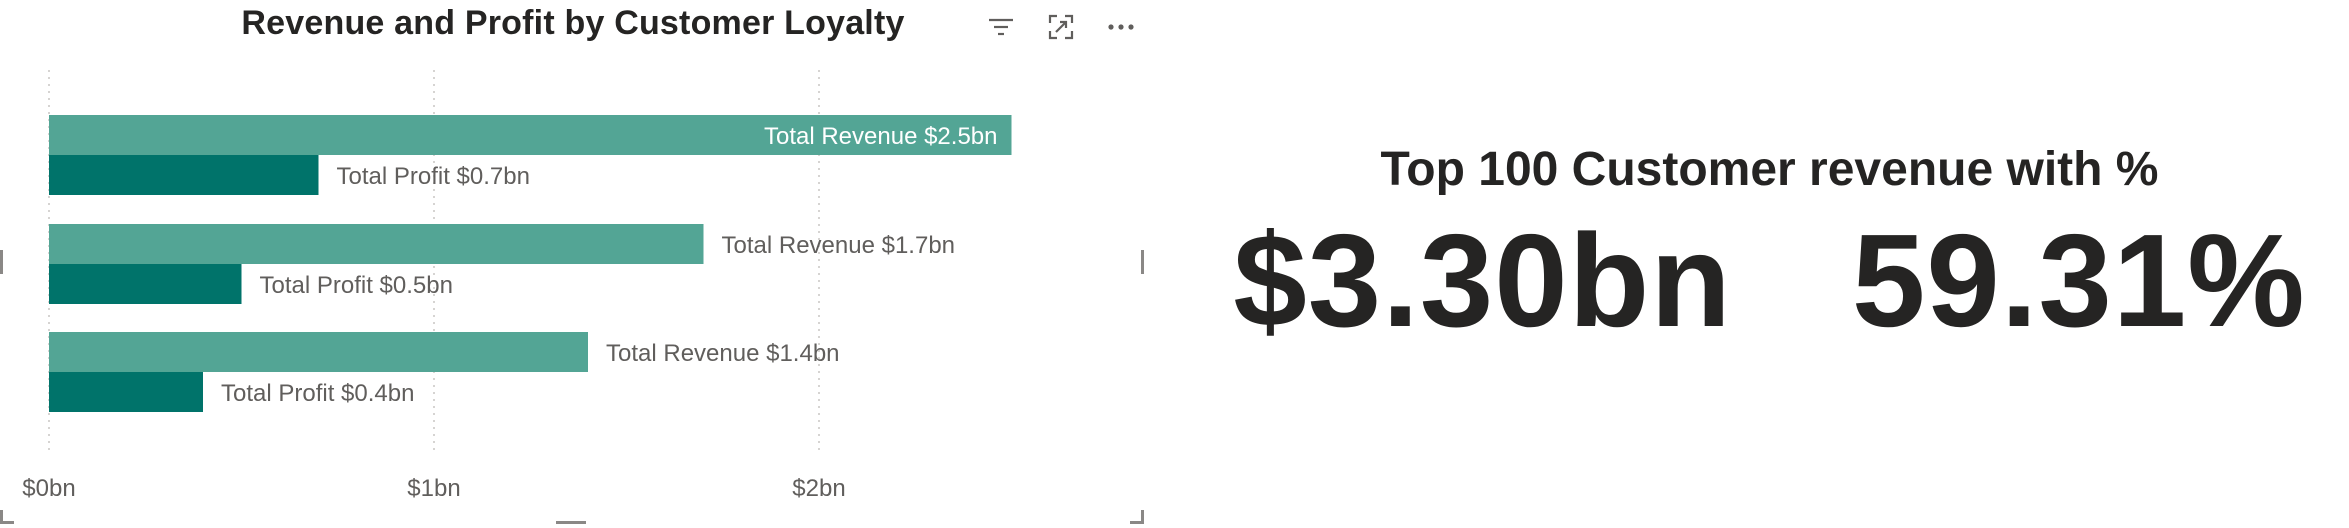 This screenshot has width=2349, height=528. What do you see at coordinates (839, 245) in the screenshot?
I see `revenue-data-label: Total Revenue $1.7bn` at bounding box center [839, 245].